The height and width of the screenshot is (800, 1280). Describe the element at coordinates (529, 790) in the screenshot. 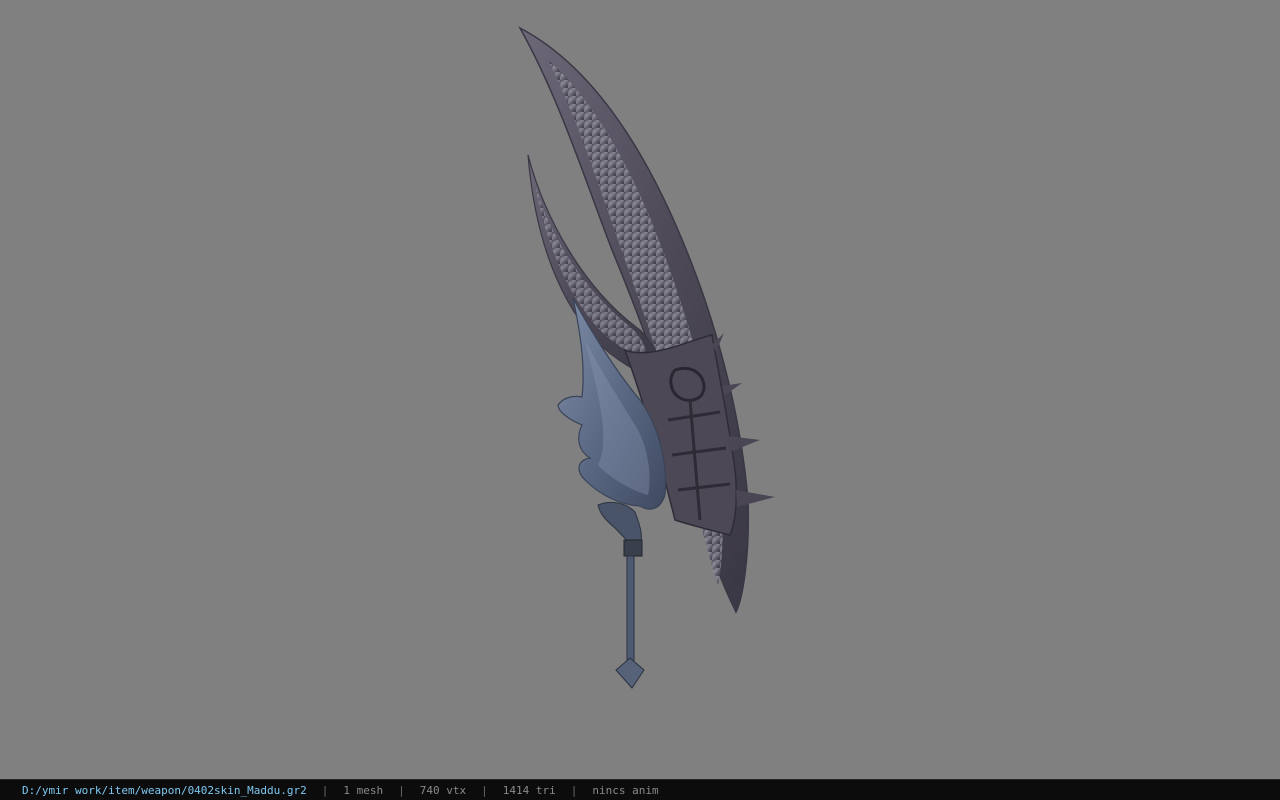

I see `status-triangle-count: 1414 tri` at that location.